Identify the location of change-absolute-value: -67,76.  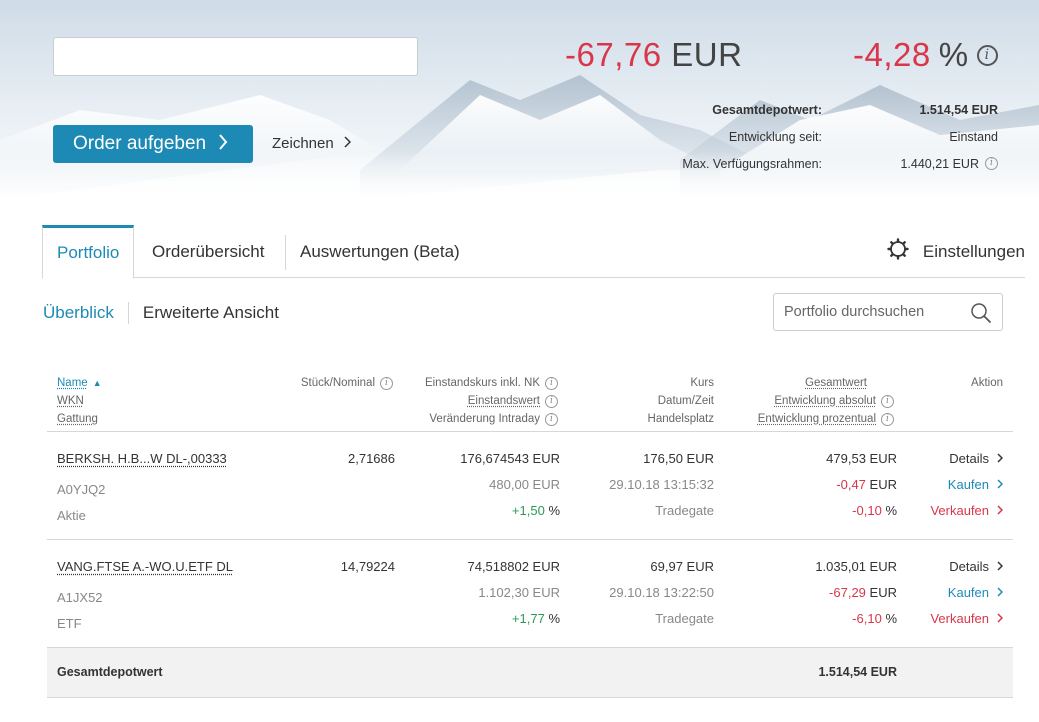
(613, 54).